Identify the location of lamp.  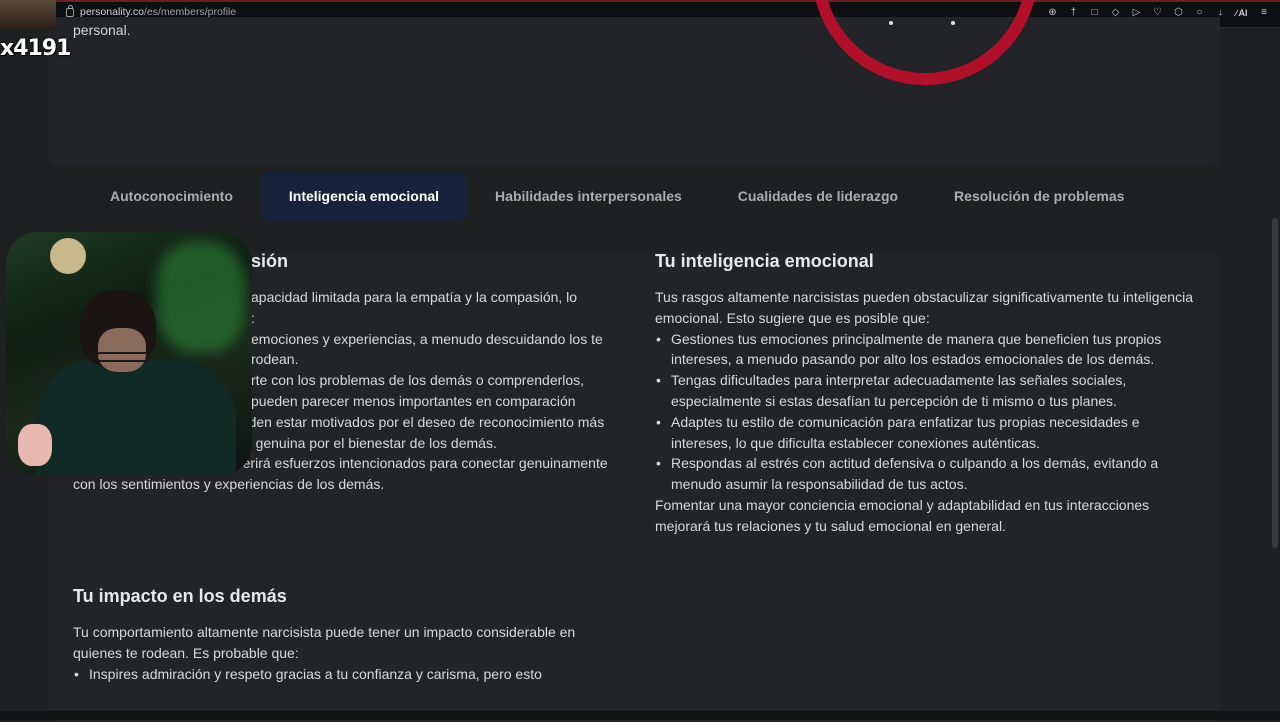
(68, 256).